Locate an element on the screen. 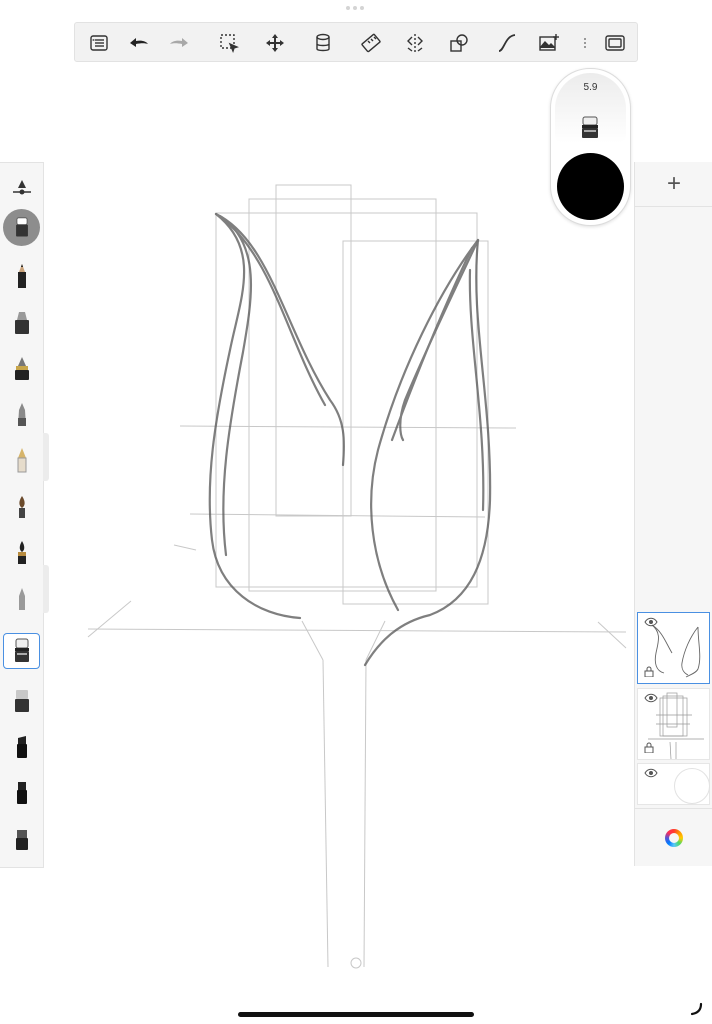 The width and height of the screenshot is (712, 1024). eraser-brush-icon is located at coordinates (21, 651).